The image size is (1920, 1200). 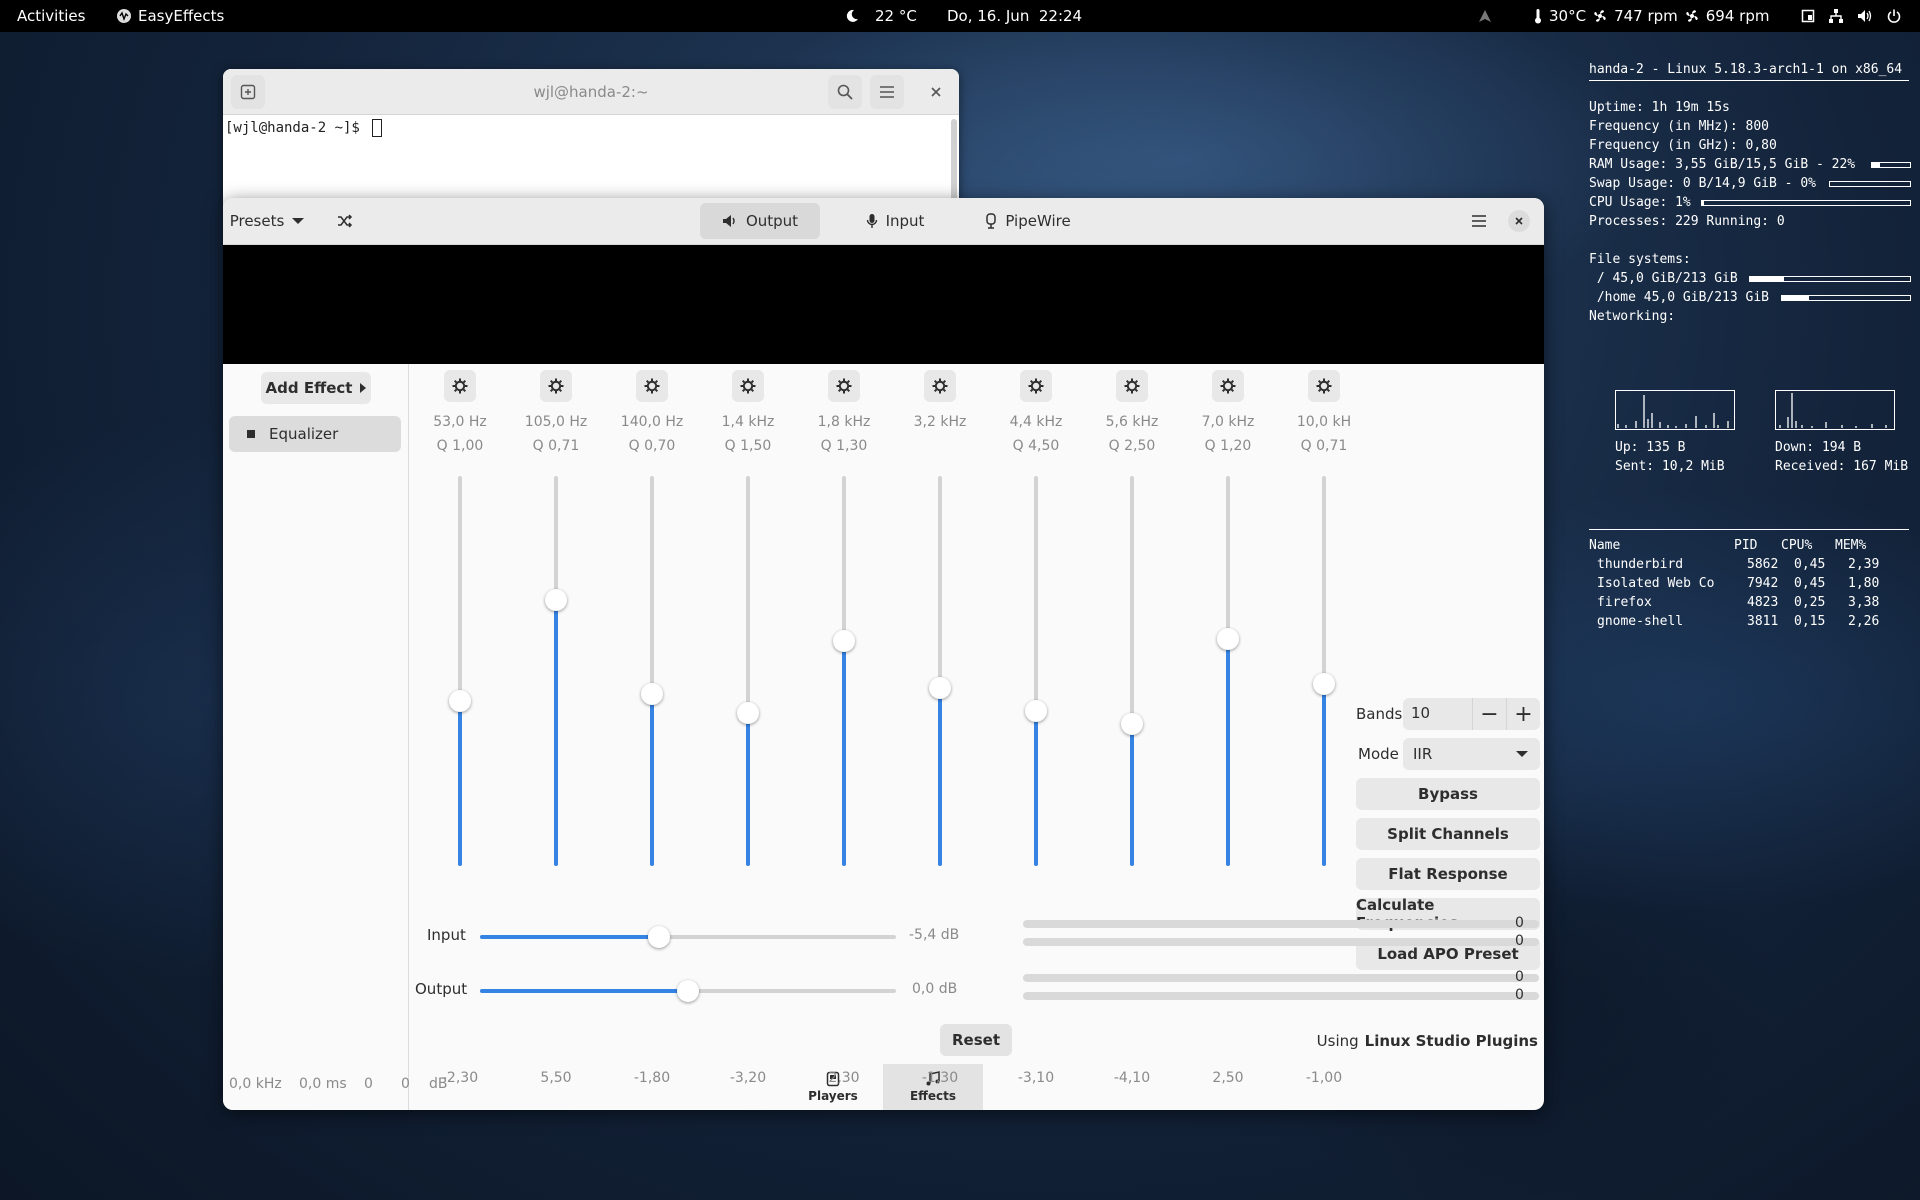 What do you see at coordinates (1523, 714) in the screenshot?
I see `bands-increment-button: +` at bounding box center [1523, 714].